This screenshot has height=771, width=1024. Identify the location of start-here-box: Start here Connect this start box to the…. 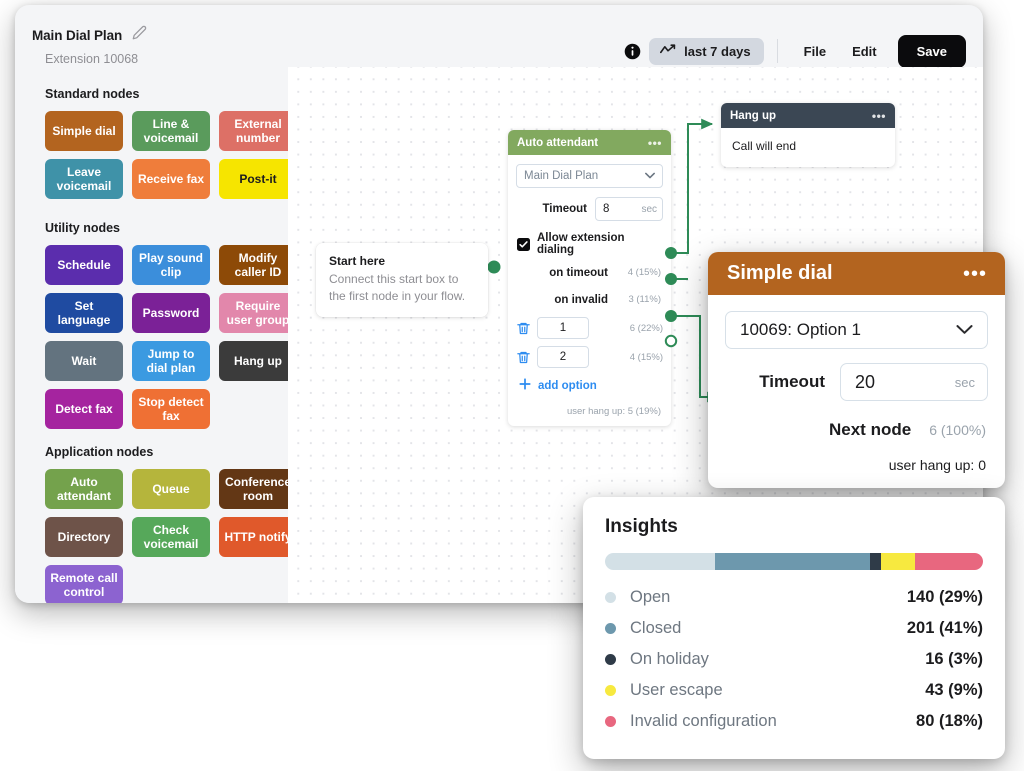
(402, 280).